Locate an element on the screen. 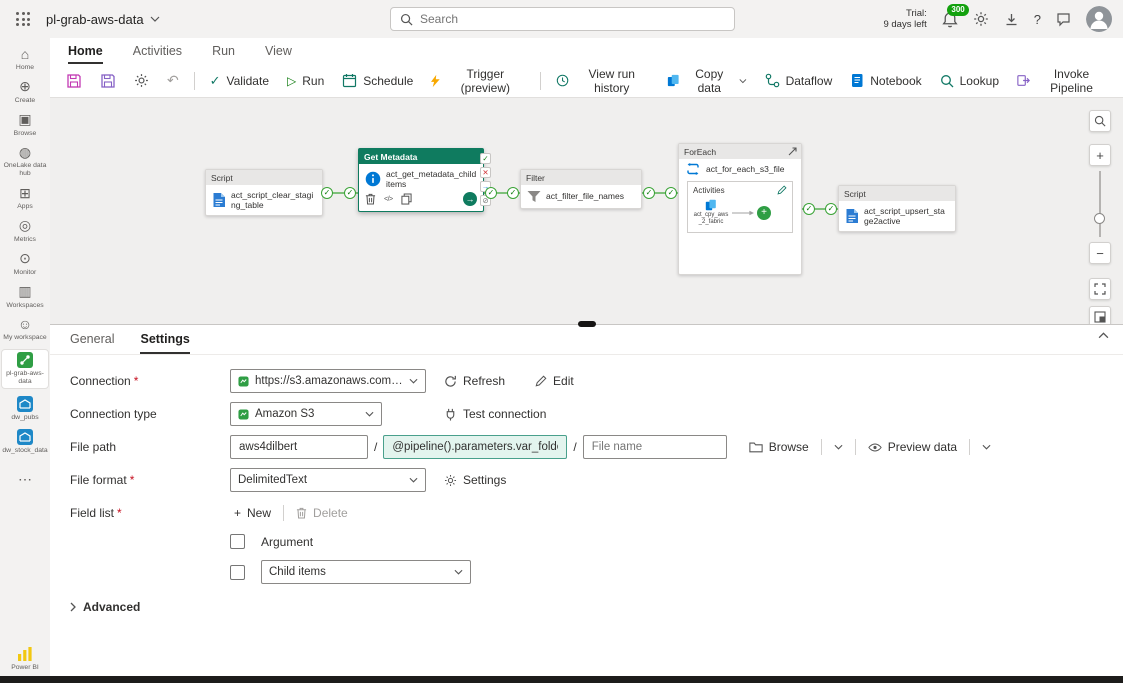 The image size is (1123, 683). tab-general: General is located at coordinates (92, 343).